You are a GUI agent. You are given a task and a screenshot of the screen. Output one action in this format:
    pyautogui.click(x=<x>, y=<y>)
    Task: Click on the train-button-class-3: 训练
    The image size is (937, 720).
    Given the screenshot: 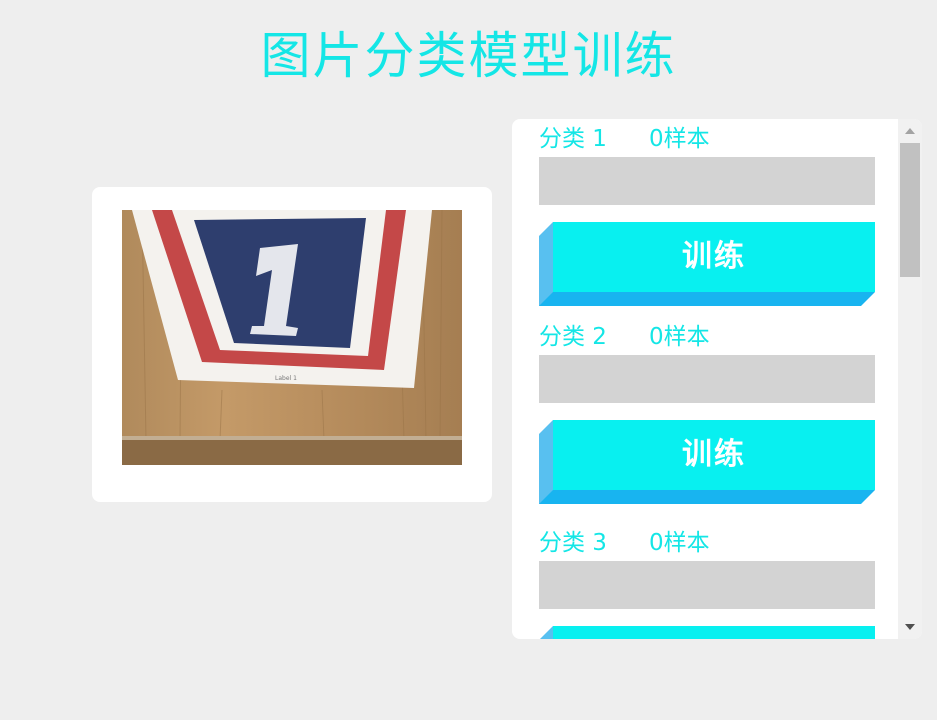 What is the action you would take?
    pyautogui.click(x=707, y=632)
    